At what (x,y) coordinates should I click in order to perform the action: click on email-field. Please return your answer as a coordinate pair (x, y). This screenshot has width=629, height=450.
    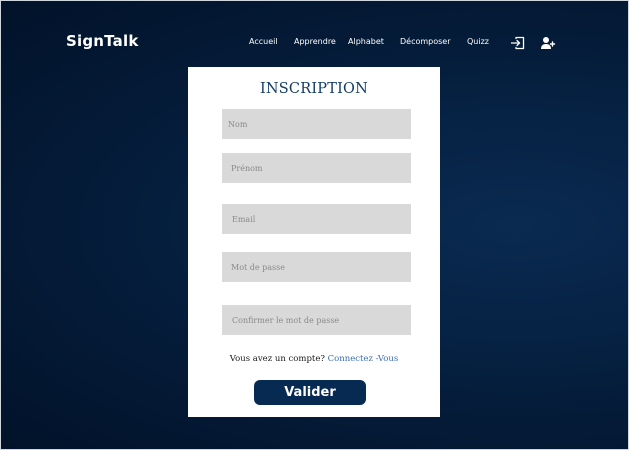
    Looking at the image, I should click on (316, 219).